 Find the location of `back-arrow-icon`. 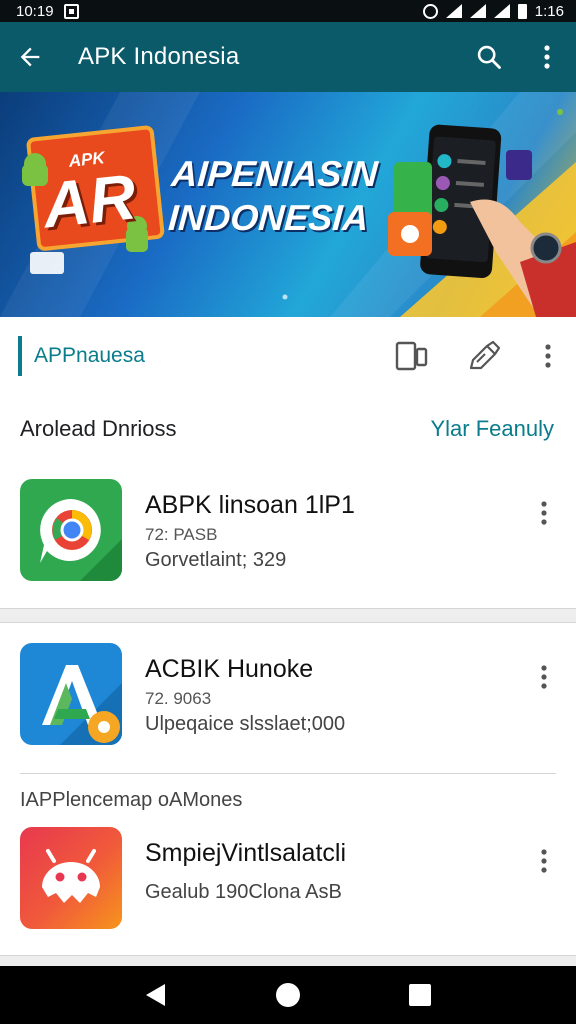

back-arrow-icon is located at coordinates (30, 57).